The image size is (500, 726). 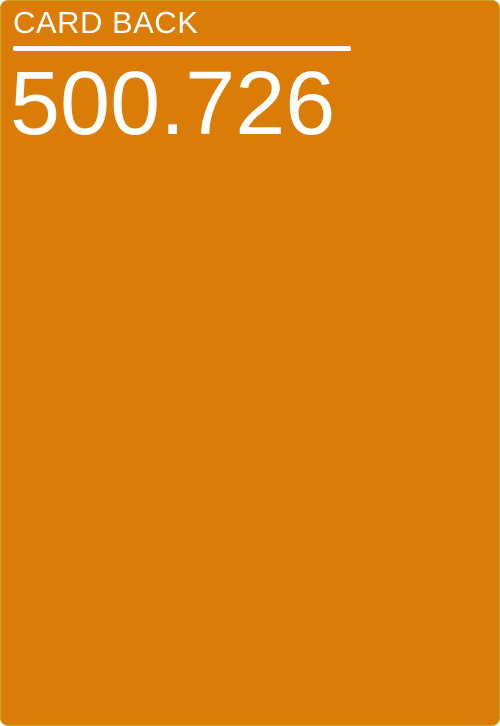 What do you see at coordinates (173, 104) in the screenshot?
I see `card-code: 500.726` at bounding box center [173, 104].